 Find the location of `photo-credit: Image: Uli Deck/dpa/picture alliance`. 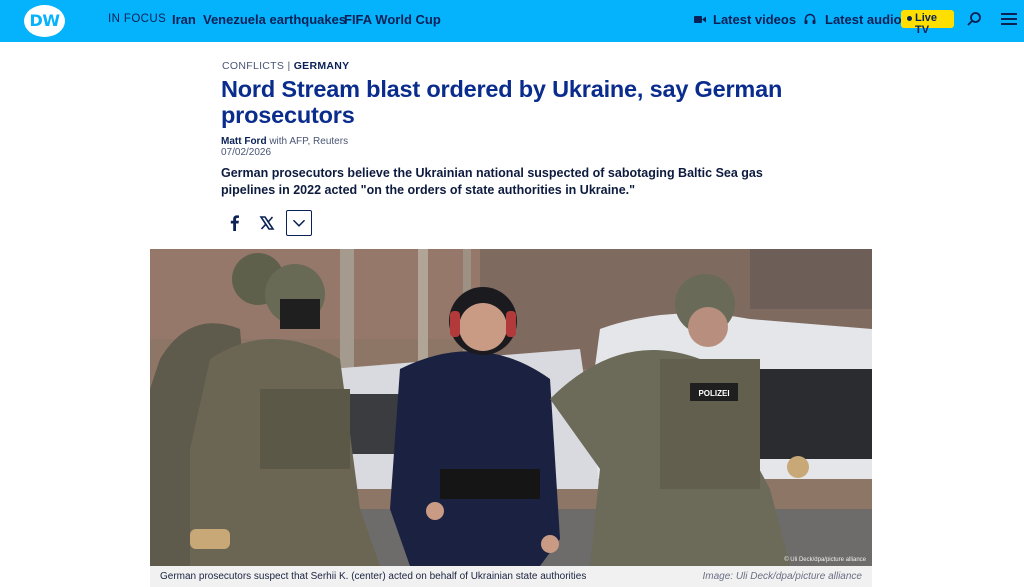

photo-credit: Image: Uli Deck/dpa/picture alliance is located at coordinates (782, 576).